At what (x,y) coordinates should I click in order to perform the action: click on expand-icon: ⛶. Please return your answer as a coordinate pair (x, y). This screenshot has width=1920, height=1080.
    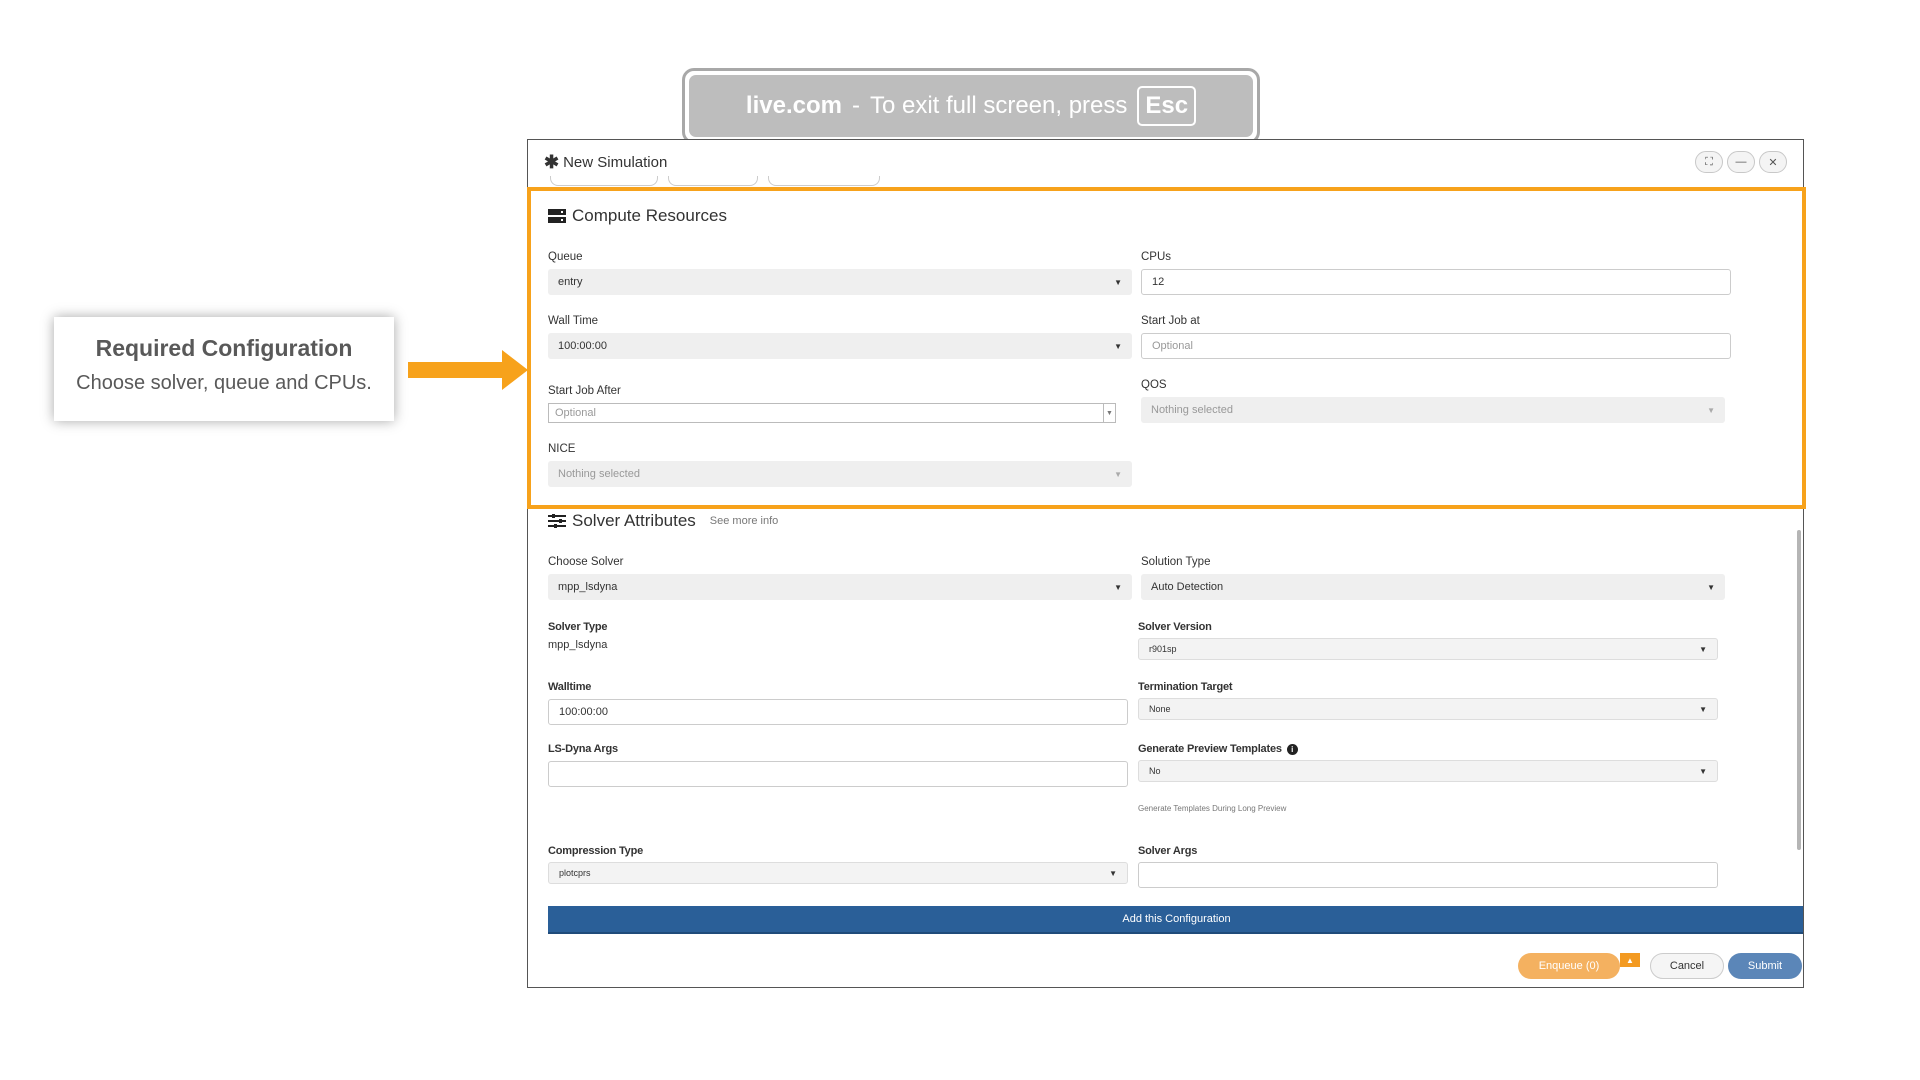
    Looking at the image, I should click on (1709, 162).